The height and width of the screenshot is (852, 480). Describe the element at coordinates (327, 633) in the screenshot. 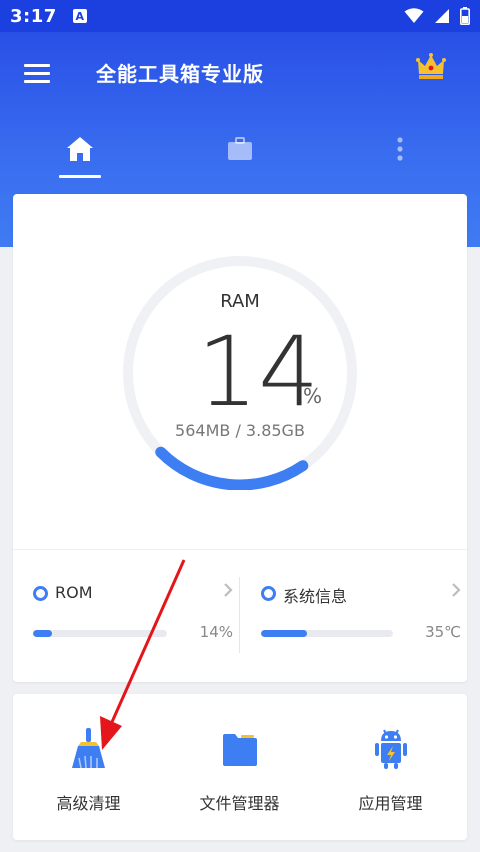

I see `temperature-progress-bar` at that location.